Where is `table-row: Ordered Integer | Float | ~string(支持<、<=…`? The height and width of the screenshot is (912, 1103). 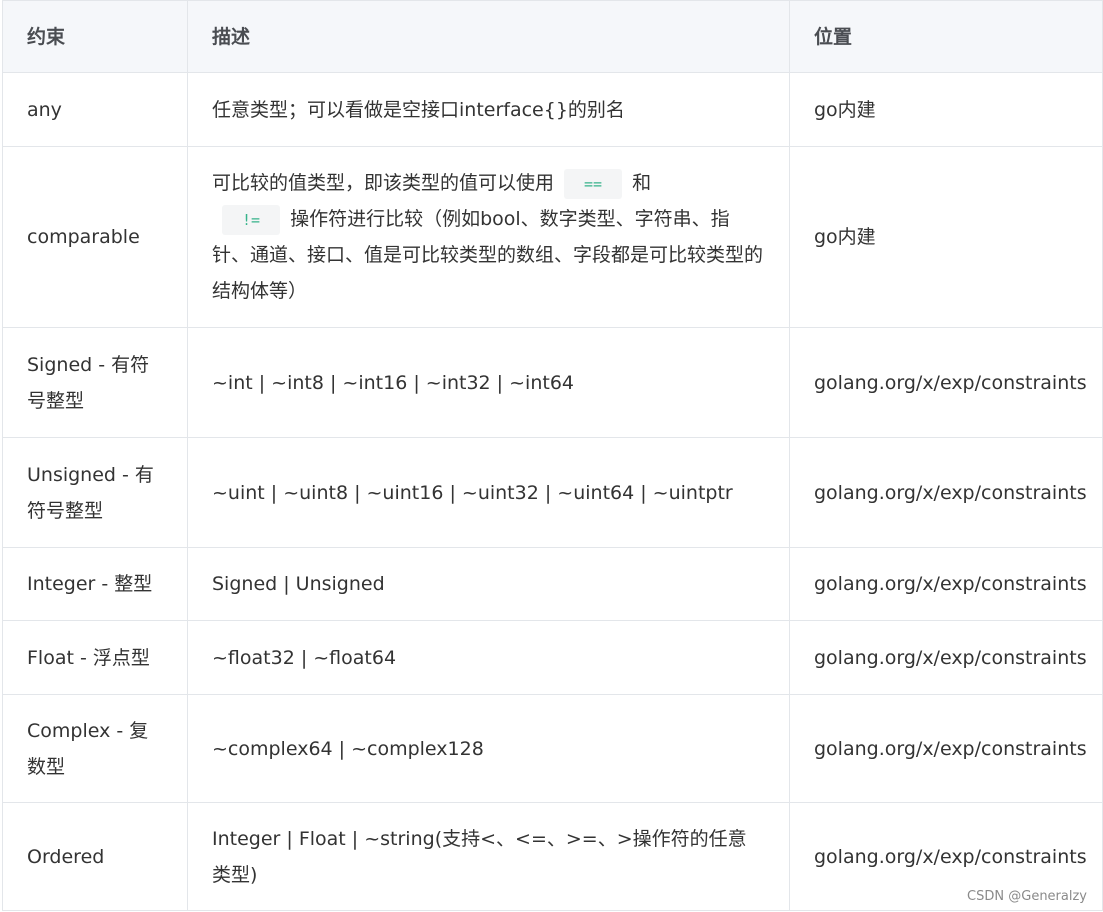
table-row: Ordered Integer | Float | ~string(支持<、<=… is located at coordinates (552, 856).